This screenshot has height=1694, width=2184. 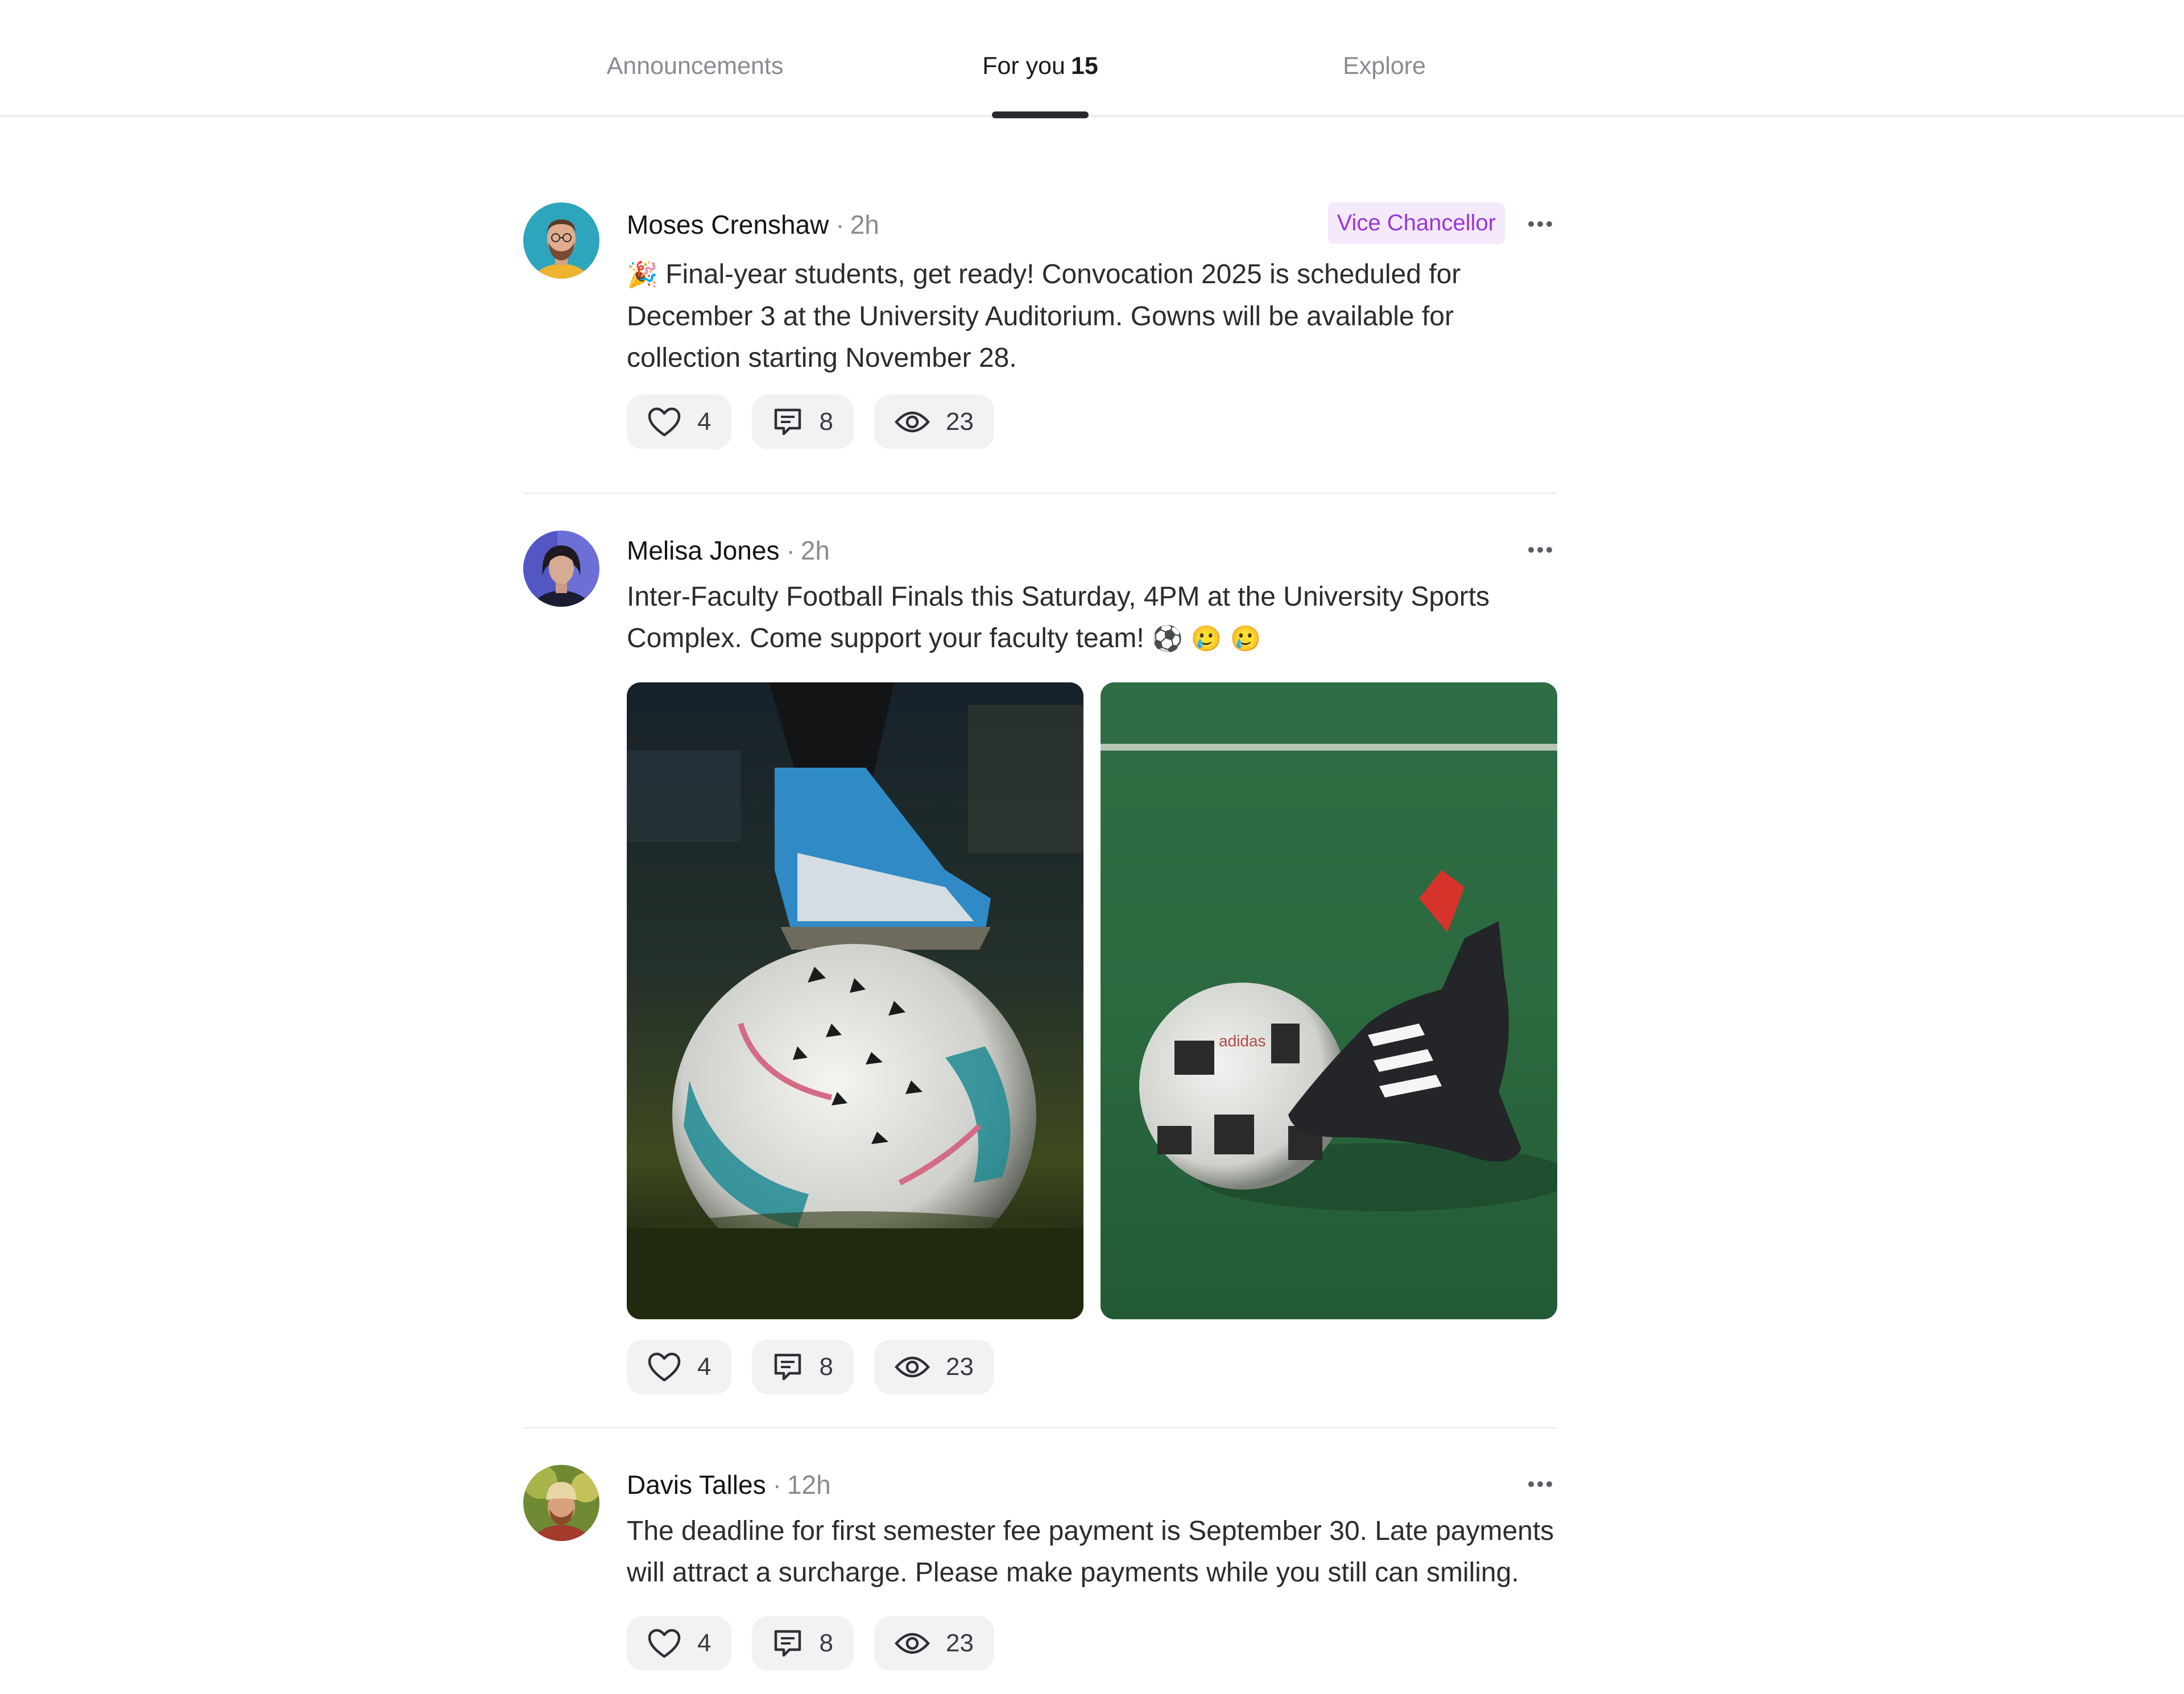 I want to click on tab-label: For you, so click(x=1023, y=66).